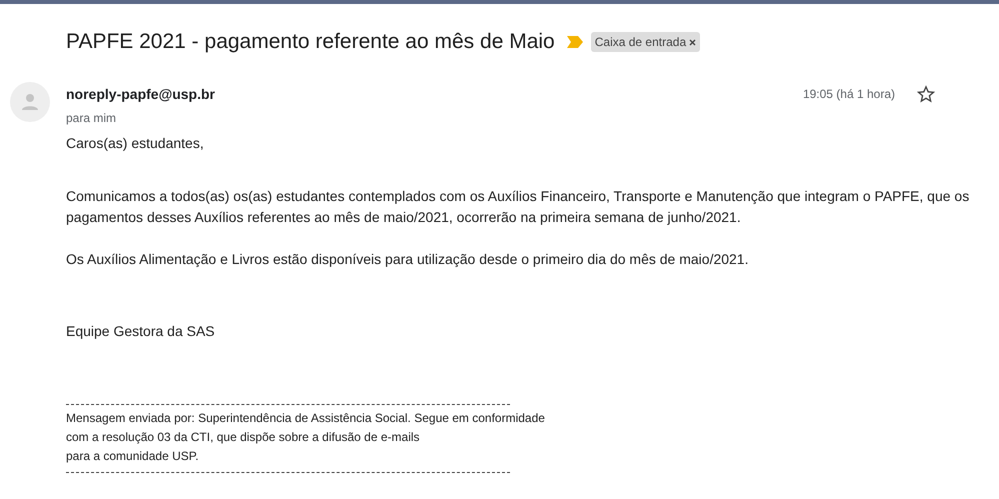  What do you see at coordinates (645, 42) in the screenshot?
I see `inbox-label: Caixa de entrada` at bounding box center [645, 42].